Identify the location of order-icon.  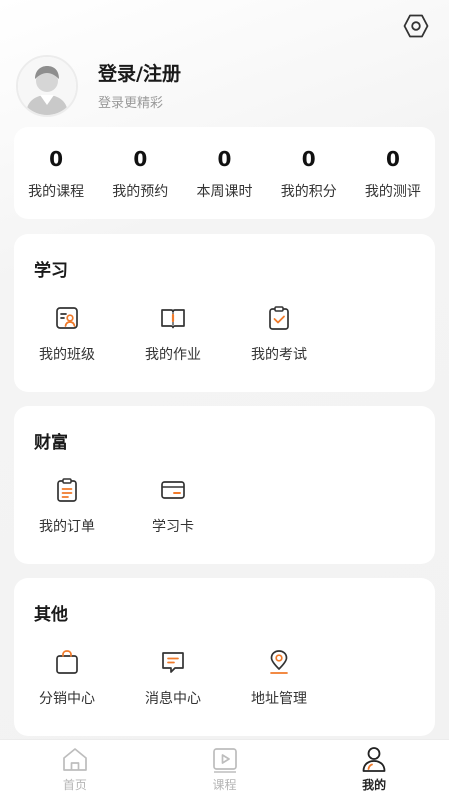
(67, 490).